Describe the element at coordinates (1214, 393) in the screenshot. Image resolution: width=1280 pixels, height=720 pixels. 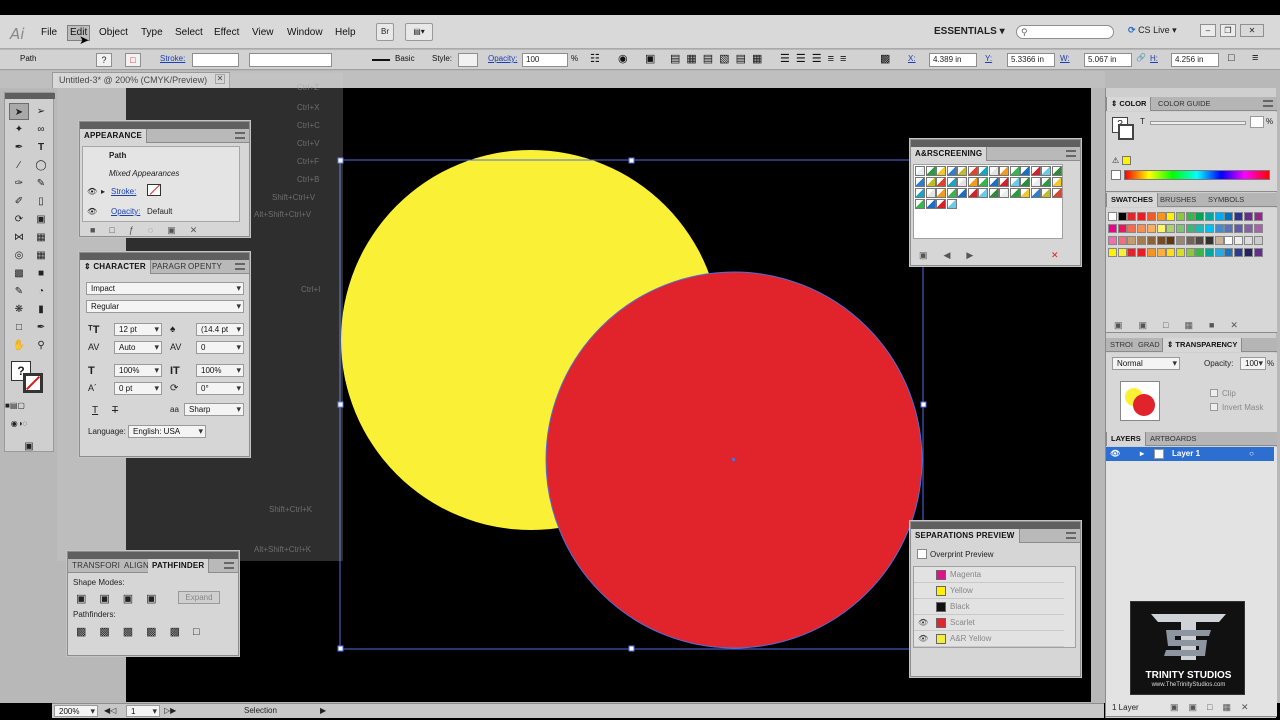
I see `clip-checkbox` at that location.